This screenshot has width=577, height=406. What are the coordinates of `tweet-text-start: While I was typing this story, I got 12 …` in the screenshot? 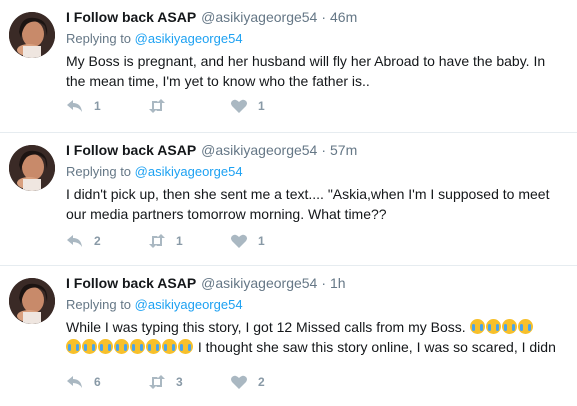 It's located at (266, 327).